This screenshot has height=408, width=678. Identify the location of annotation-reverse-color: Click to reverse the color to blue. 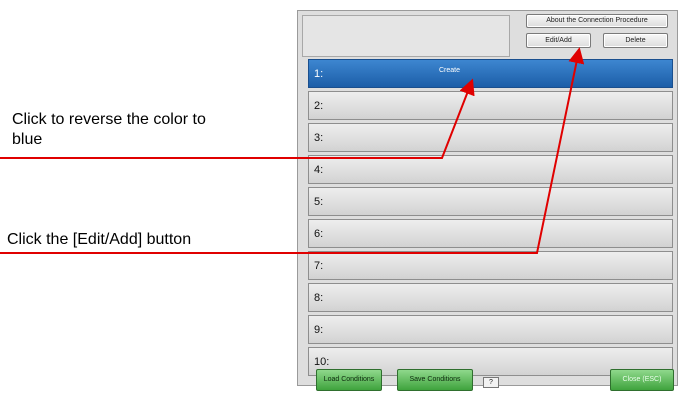
(109, 129).